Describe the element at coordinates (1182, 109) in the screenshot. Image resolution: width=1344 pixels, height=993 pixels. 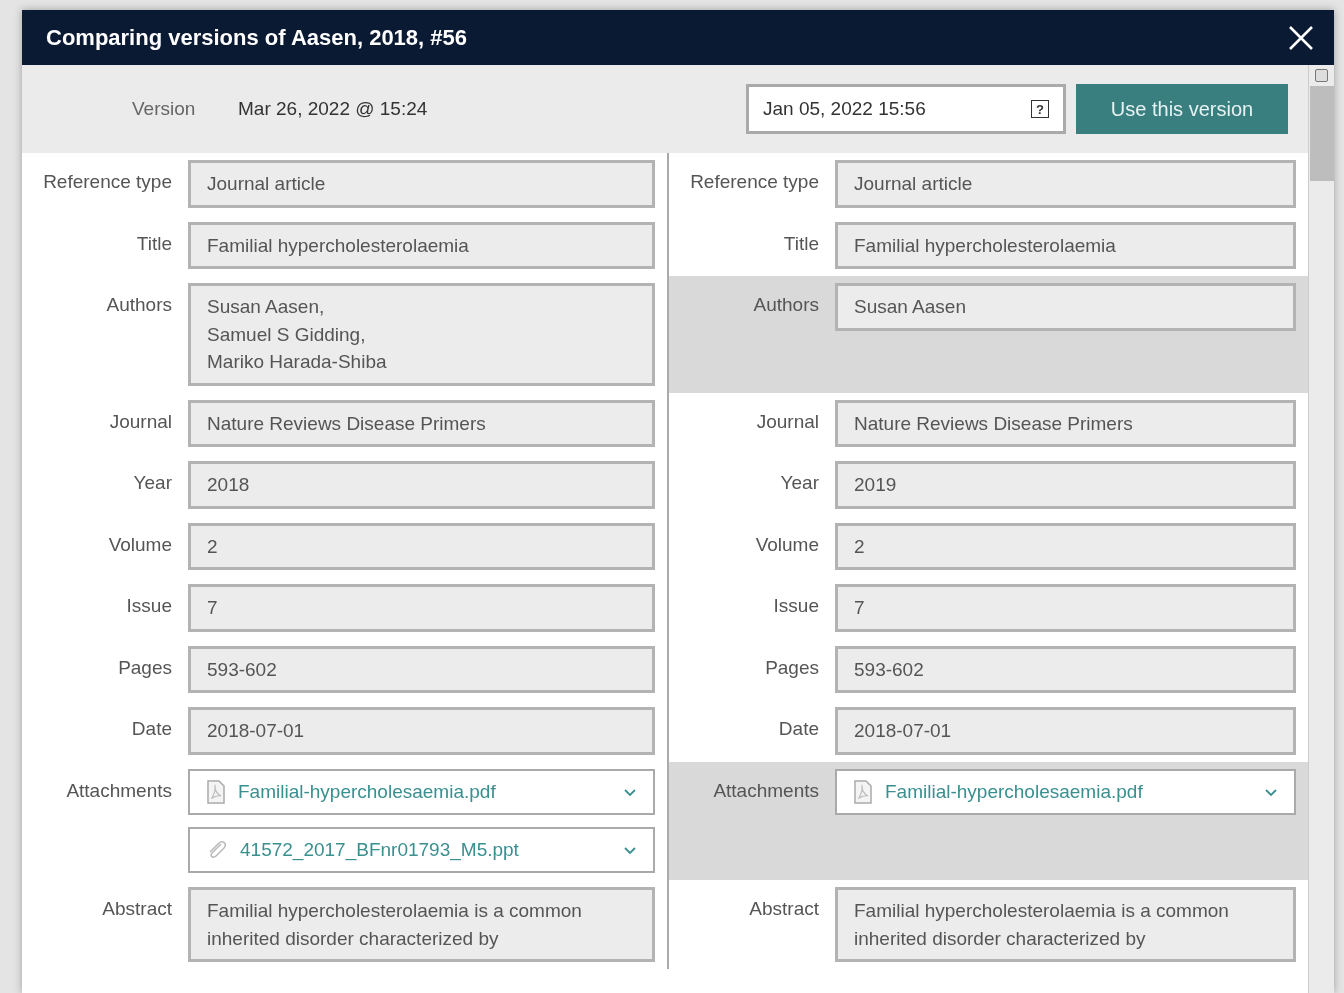
I see `use-this-version-button: Use this version` at that location.